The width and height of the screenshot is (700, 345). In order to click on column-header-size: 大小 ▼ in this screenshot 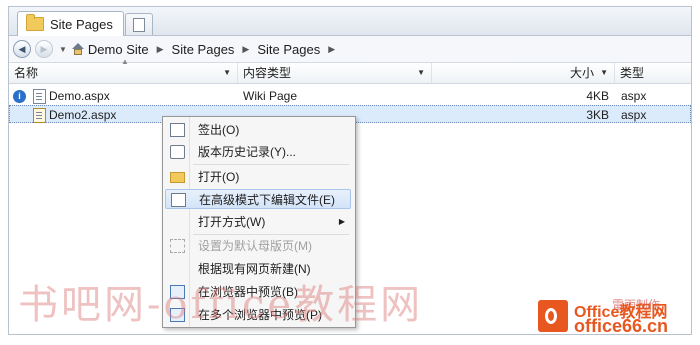, I will do `click(523, 73)`.